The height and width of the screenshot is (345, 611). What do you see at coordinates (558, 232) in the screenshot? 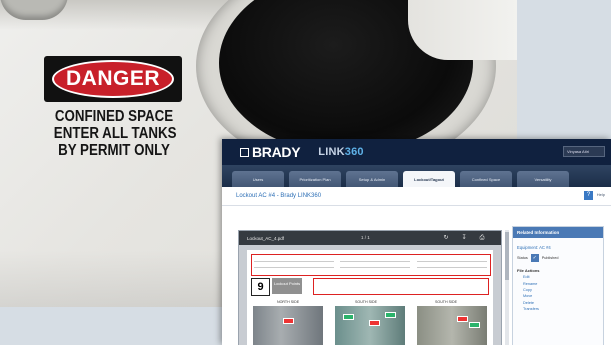
I see `related-information-title: Related Information` at bounding box center [558, 232].